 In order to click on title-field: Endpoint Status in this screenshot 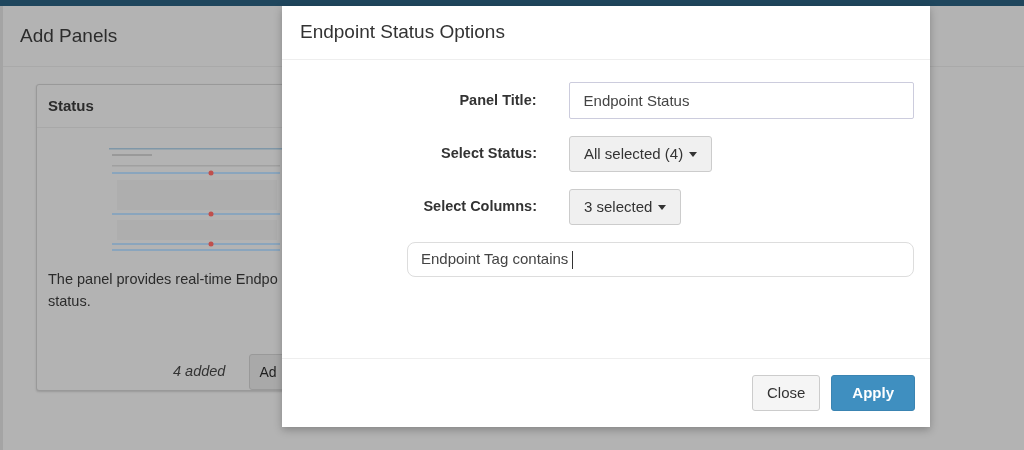, I will do `click(741, 100)`.